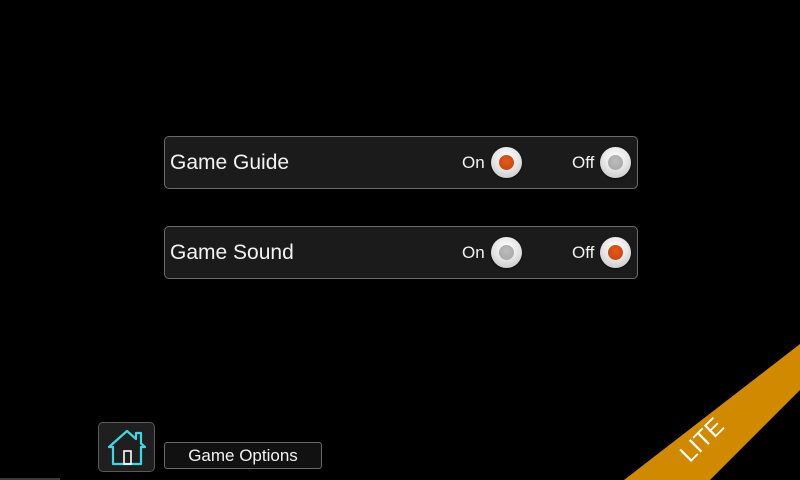  I want to click on game-sound-off-label: Off, so click(583, 252).